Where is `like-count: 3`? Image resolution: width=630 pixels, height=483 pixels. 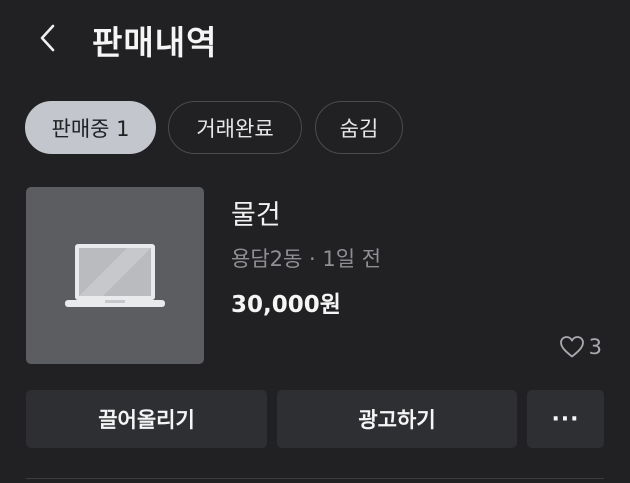
like-count: 3 is located at coordinates (580, 347).